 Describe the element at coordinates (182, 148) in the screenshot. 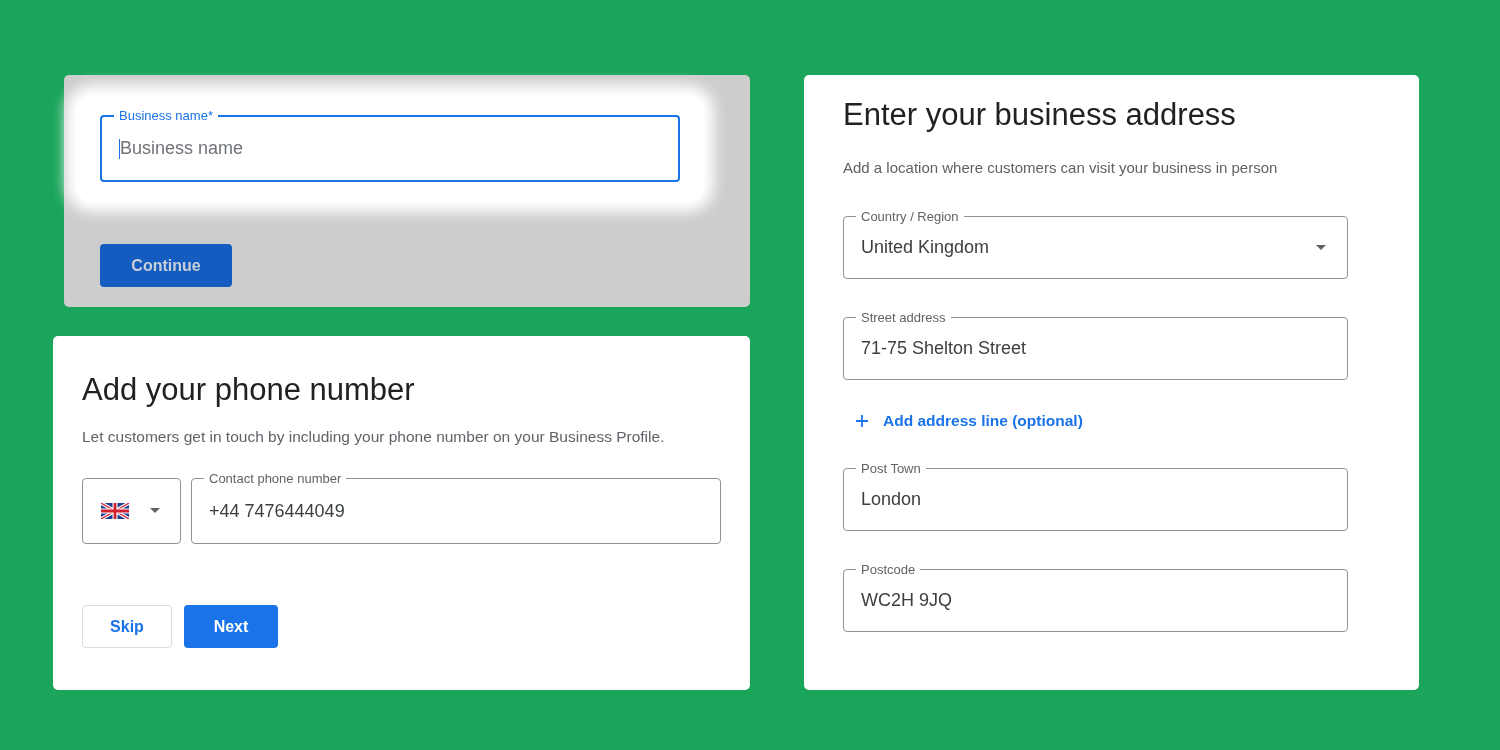

I see `placeholder-text: Business name` at that location.